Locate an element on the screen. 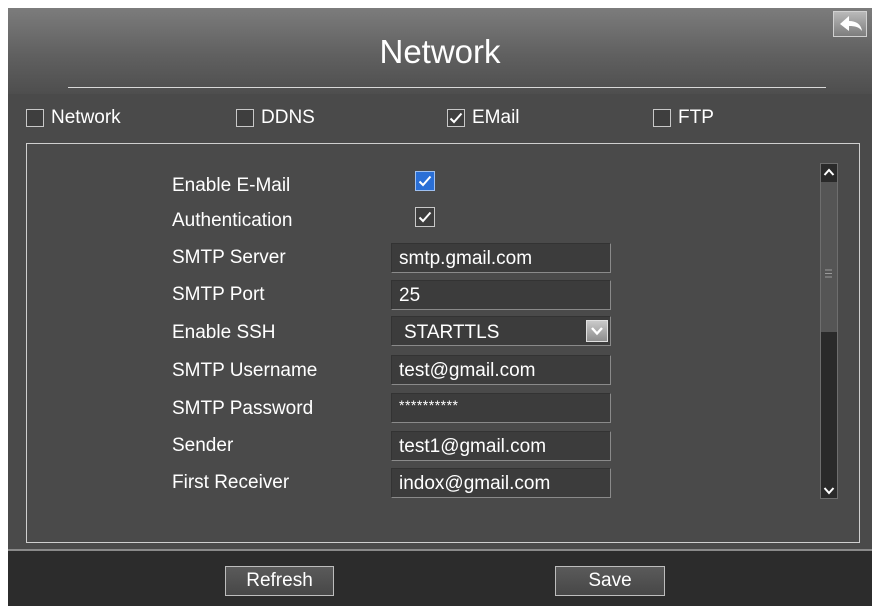 This screenshot has height=606, width=872. footer-bar is located at coordinates (440, 577).